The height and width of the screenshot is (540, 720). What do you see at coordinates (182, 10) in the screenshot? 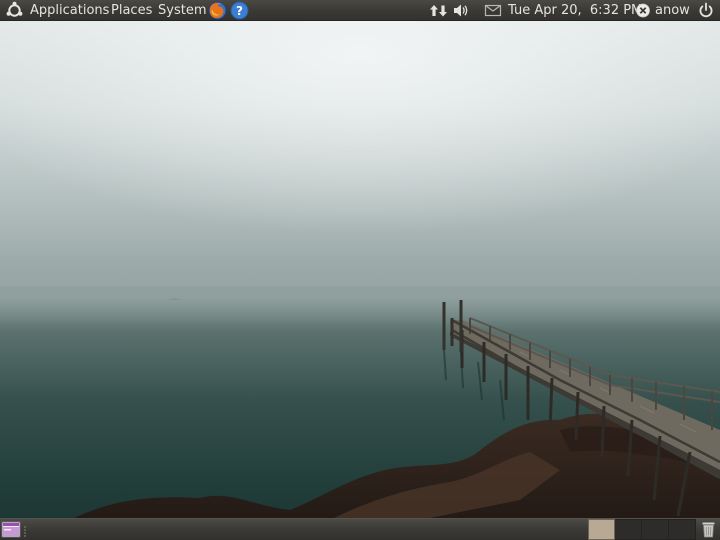
I see `menu-system: System` at bounding box center [182, 10].